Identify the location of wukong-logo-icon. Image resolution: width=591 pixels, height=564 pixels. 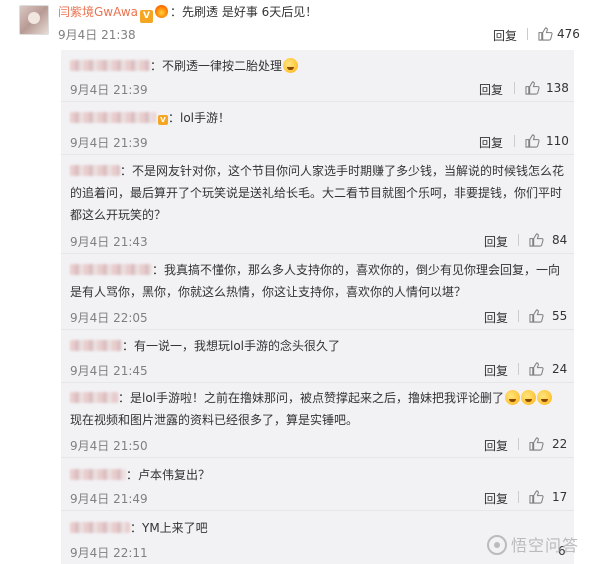
(496, 545).